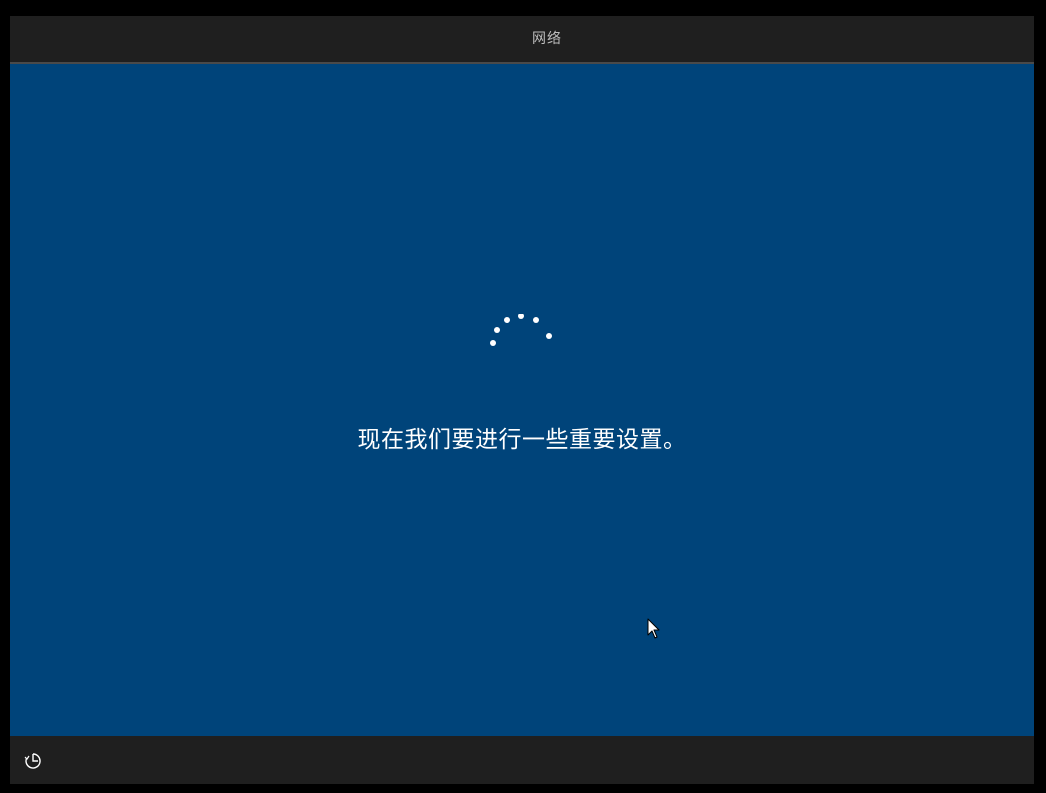  What do you see at coordinates (522, 440) in the screenshot?
I see `status-message: 现在我们要进行一些重要设置。` at bounding box center [522, 440].